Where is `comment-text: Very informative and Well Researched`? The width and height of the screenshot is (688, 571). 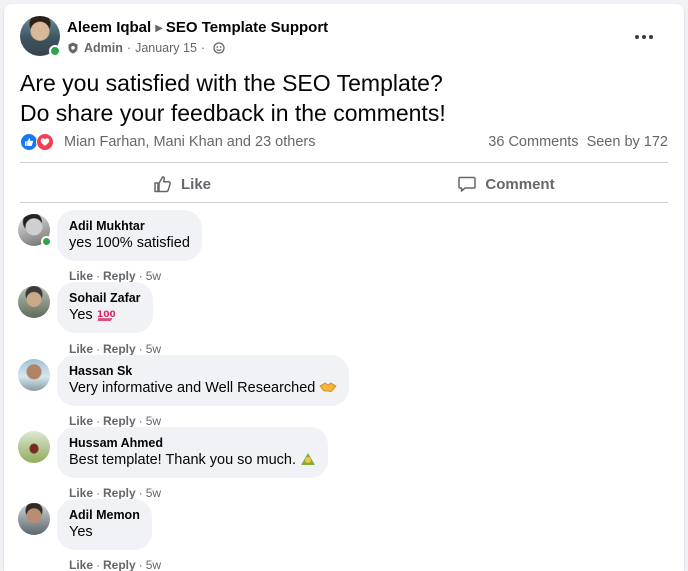 comment-text: Very informative and Well Researched is located at coordinates (203, 388).